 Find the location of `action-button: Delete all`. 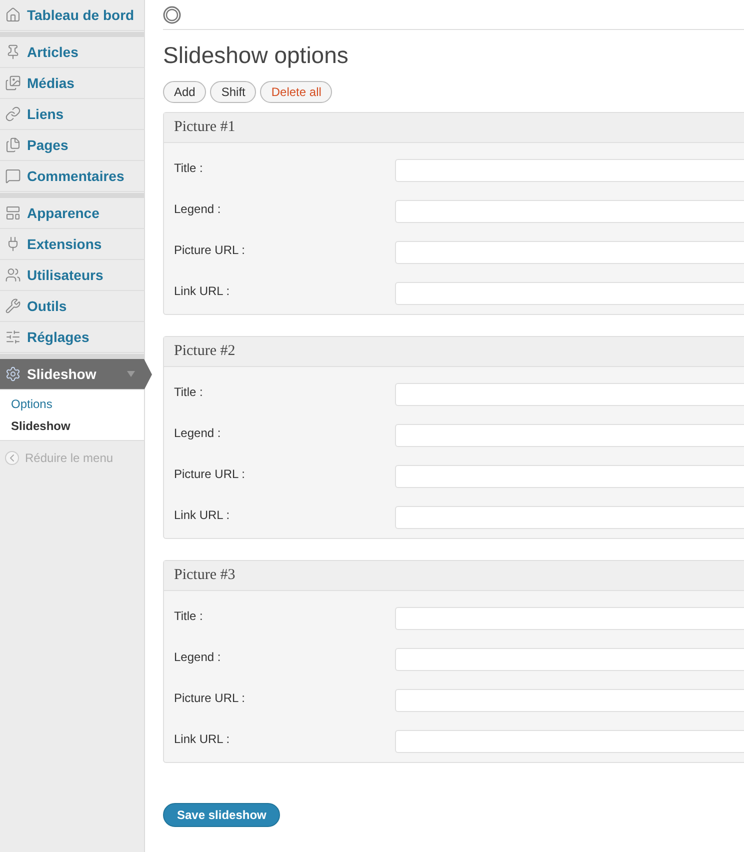

action-button: Delete all is located at coordinates (296, 92).